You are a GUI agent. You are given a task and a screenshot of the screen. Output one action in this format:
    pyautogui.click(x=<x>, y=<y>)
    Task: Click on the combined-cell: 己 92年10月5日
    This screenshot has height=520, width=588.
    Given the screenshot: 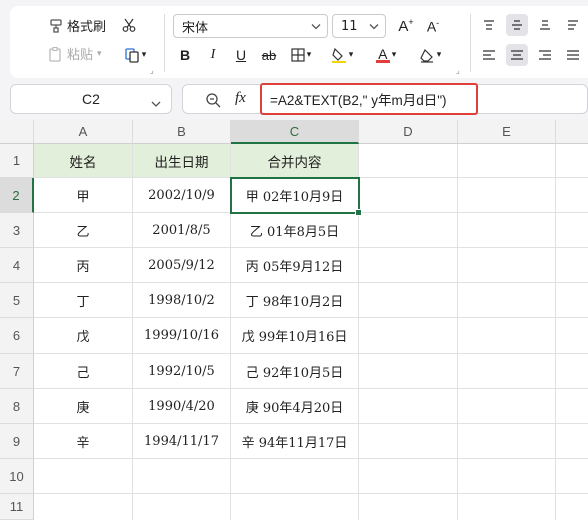 What is the action you would take?
    pyautogui.click(x=295, y=371)
    